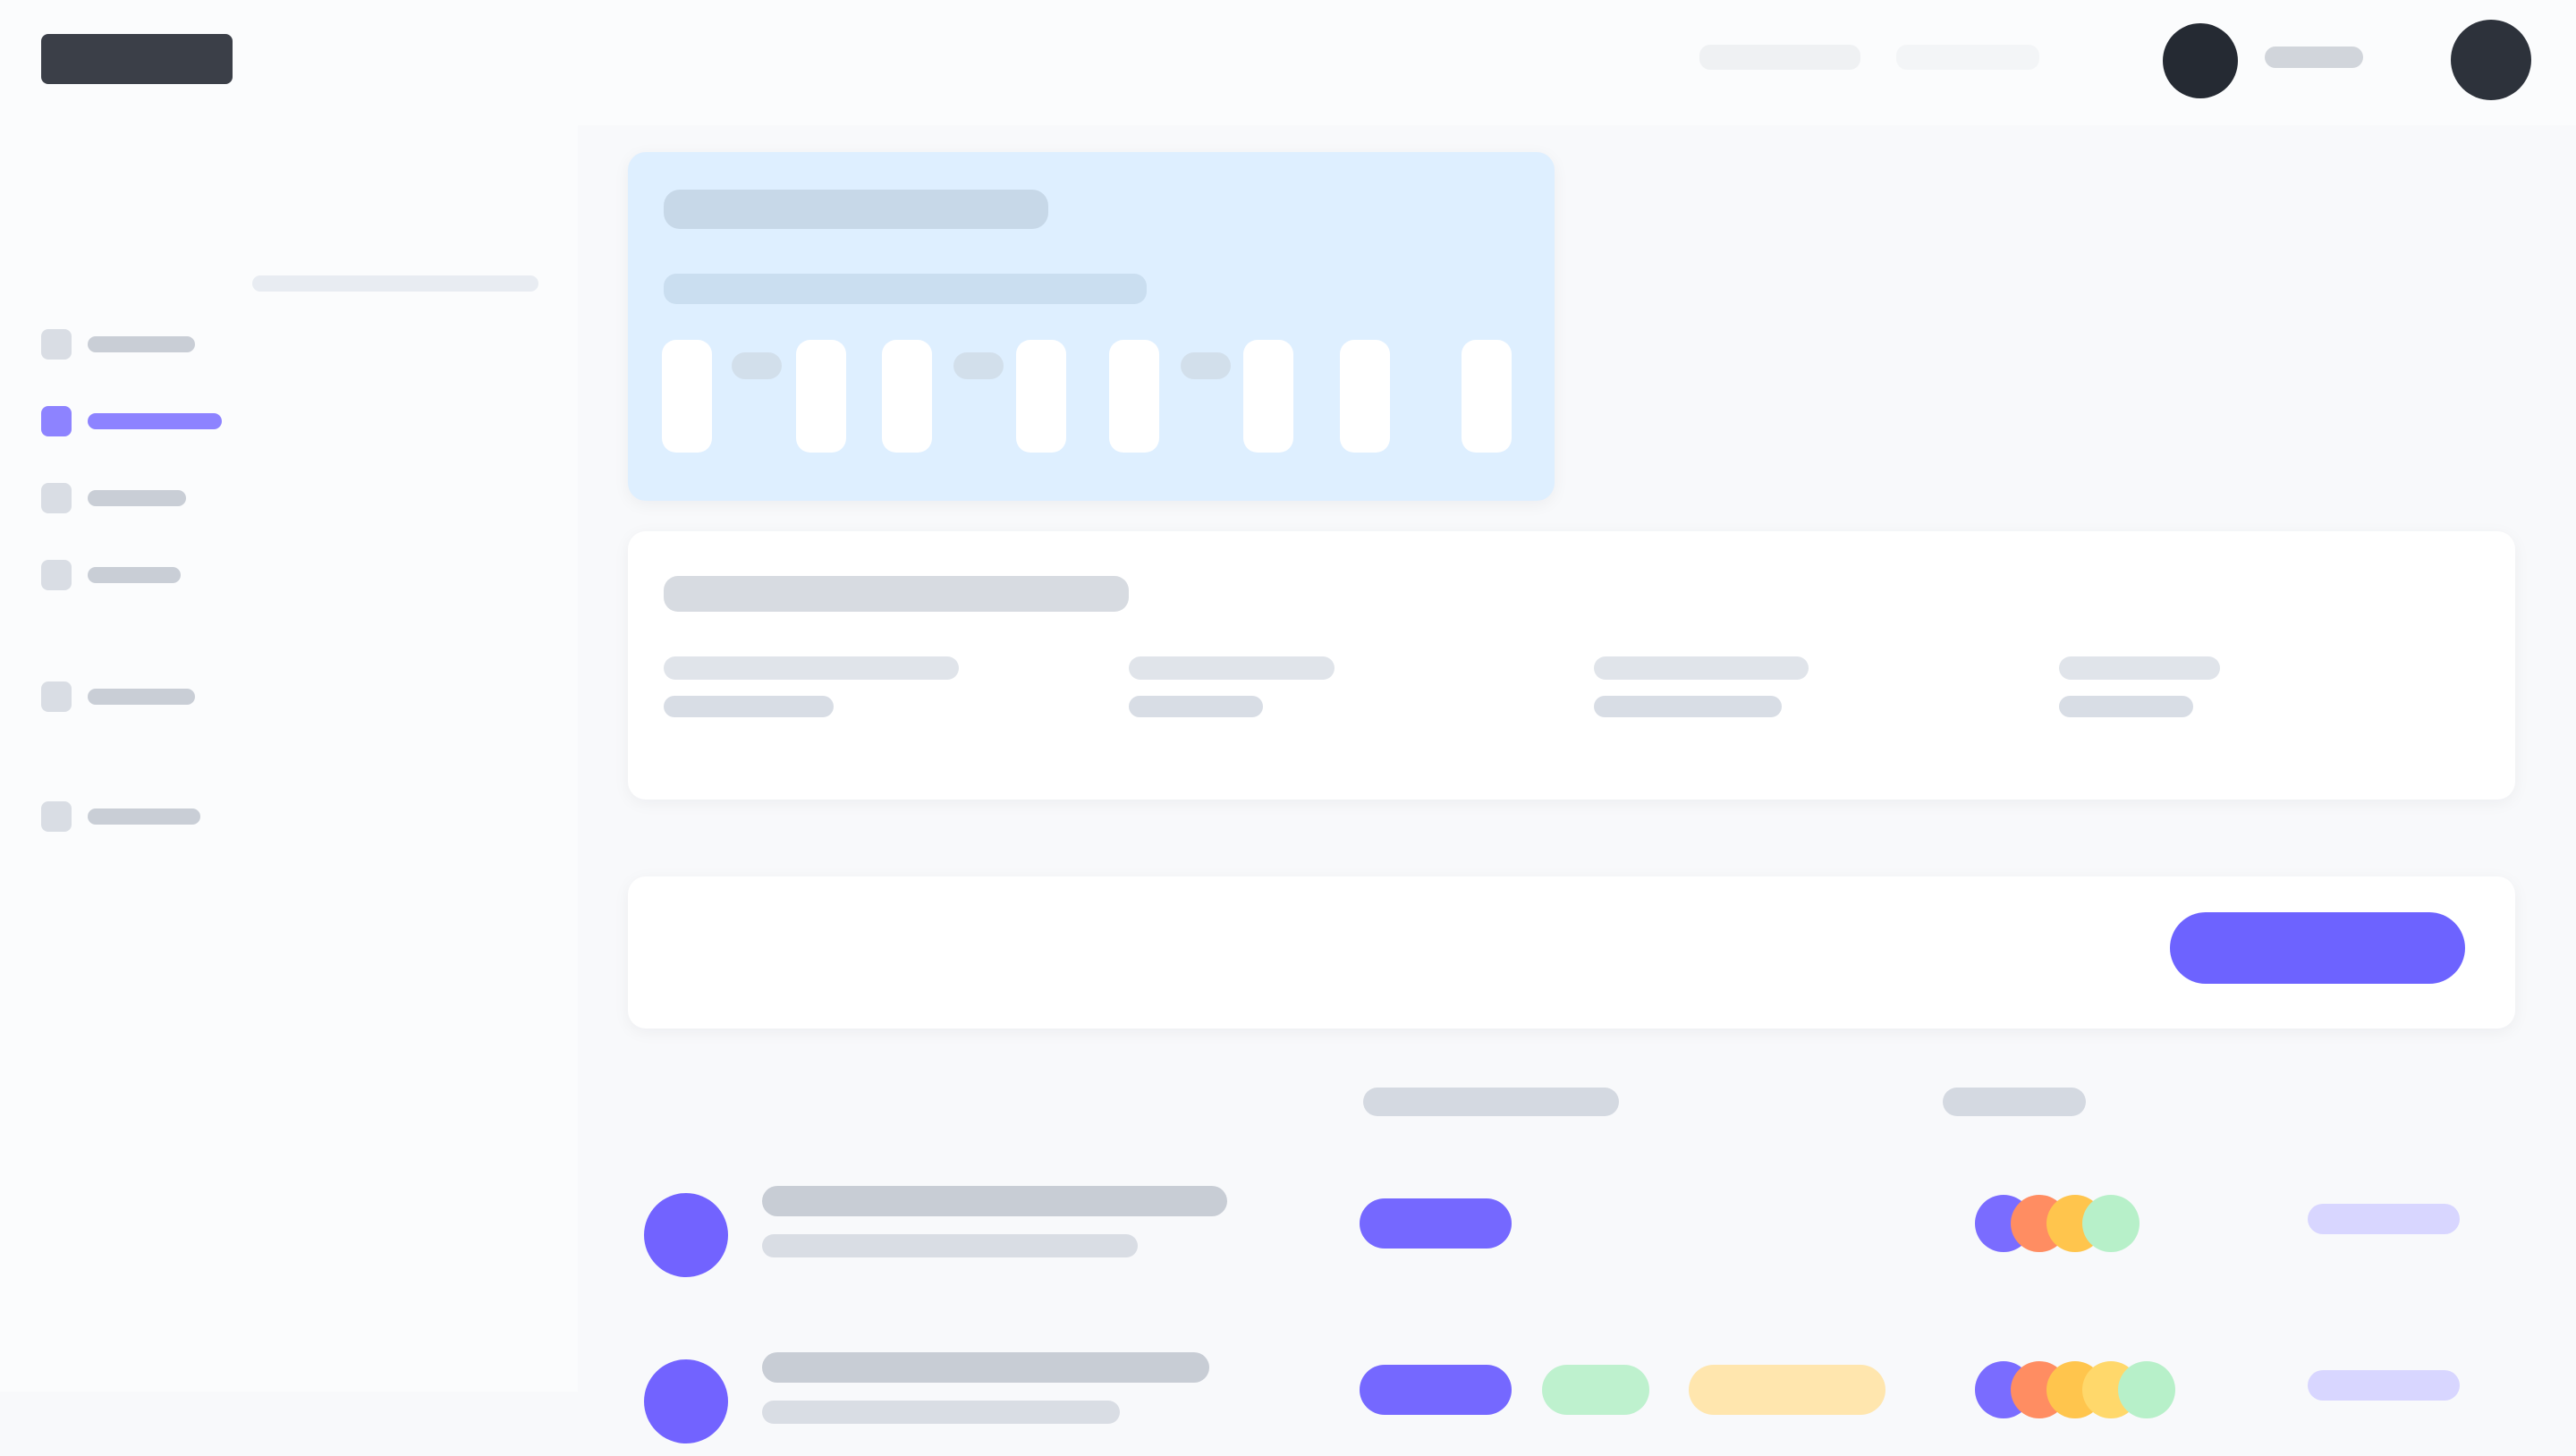 The image size is (2576, 1456). Describe the element at coordinates (2491, 60) in the screenshot. I see `secondary-avatar` at that location.